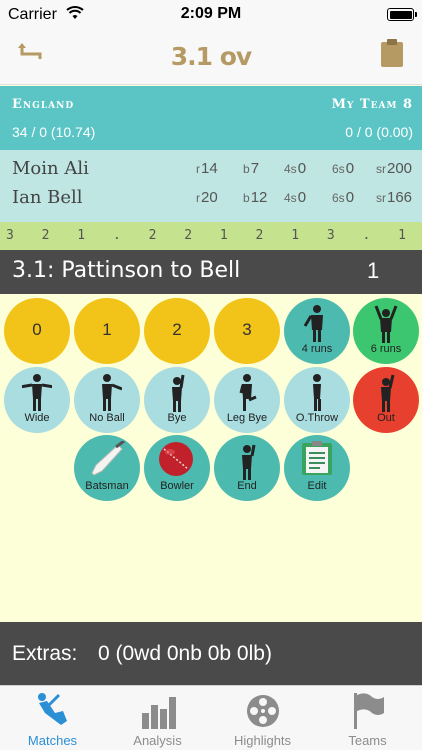 The image size is (422, 750). I want to click on tab-highlights: Highlights, so click(262, 718).